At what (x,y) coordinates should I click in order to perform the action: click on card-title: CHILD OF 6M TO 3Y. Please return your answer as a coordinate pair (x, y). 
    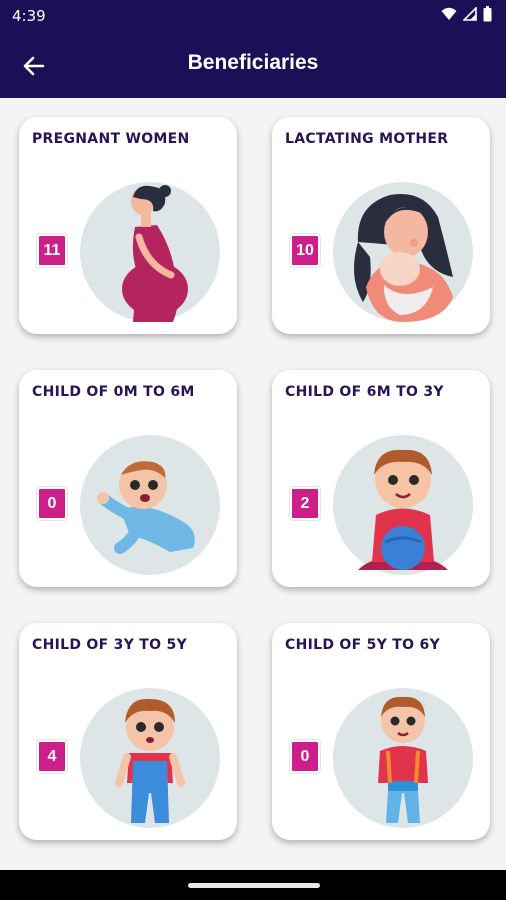
    Looking at the image, I should click on (364, 392).